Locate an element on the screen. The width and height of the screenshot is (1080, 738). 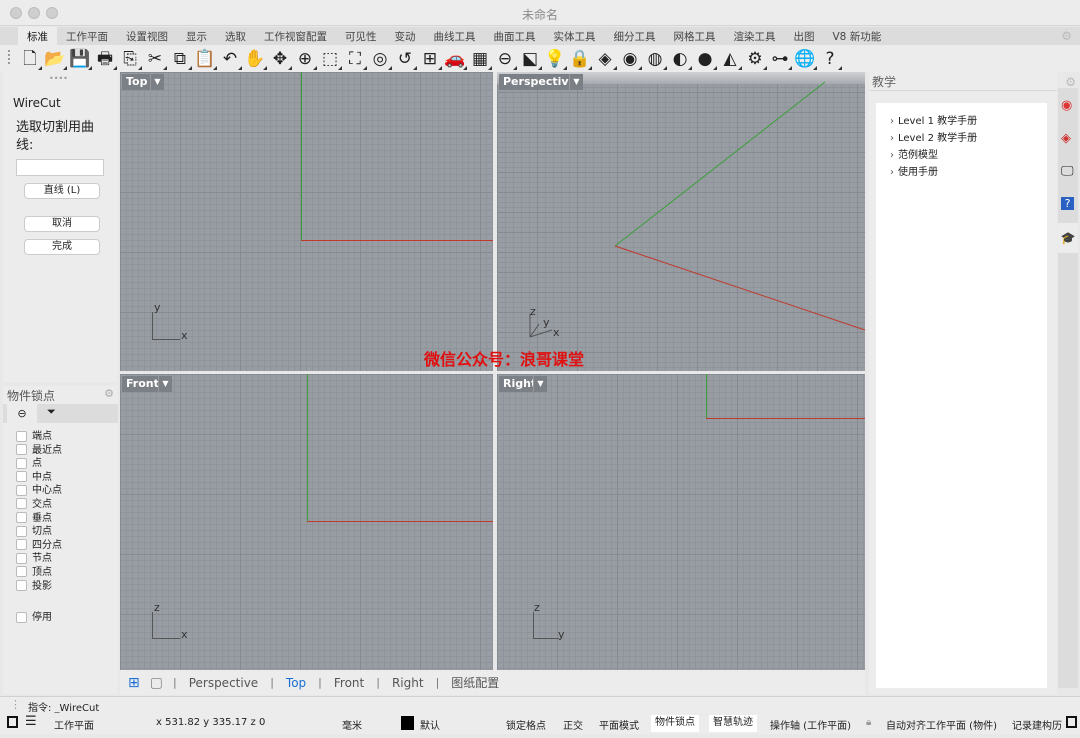
tab: 渲染工具 is located at coordinates (755, 36).